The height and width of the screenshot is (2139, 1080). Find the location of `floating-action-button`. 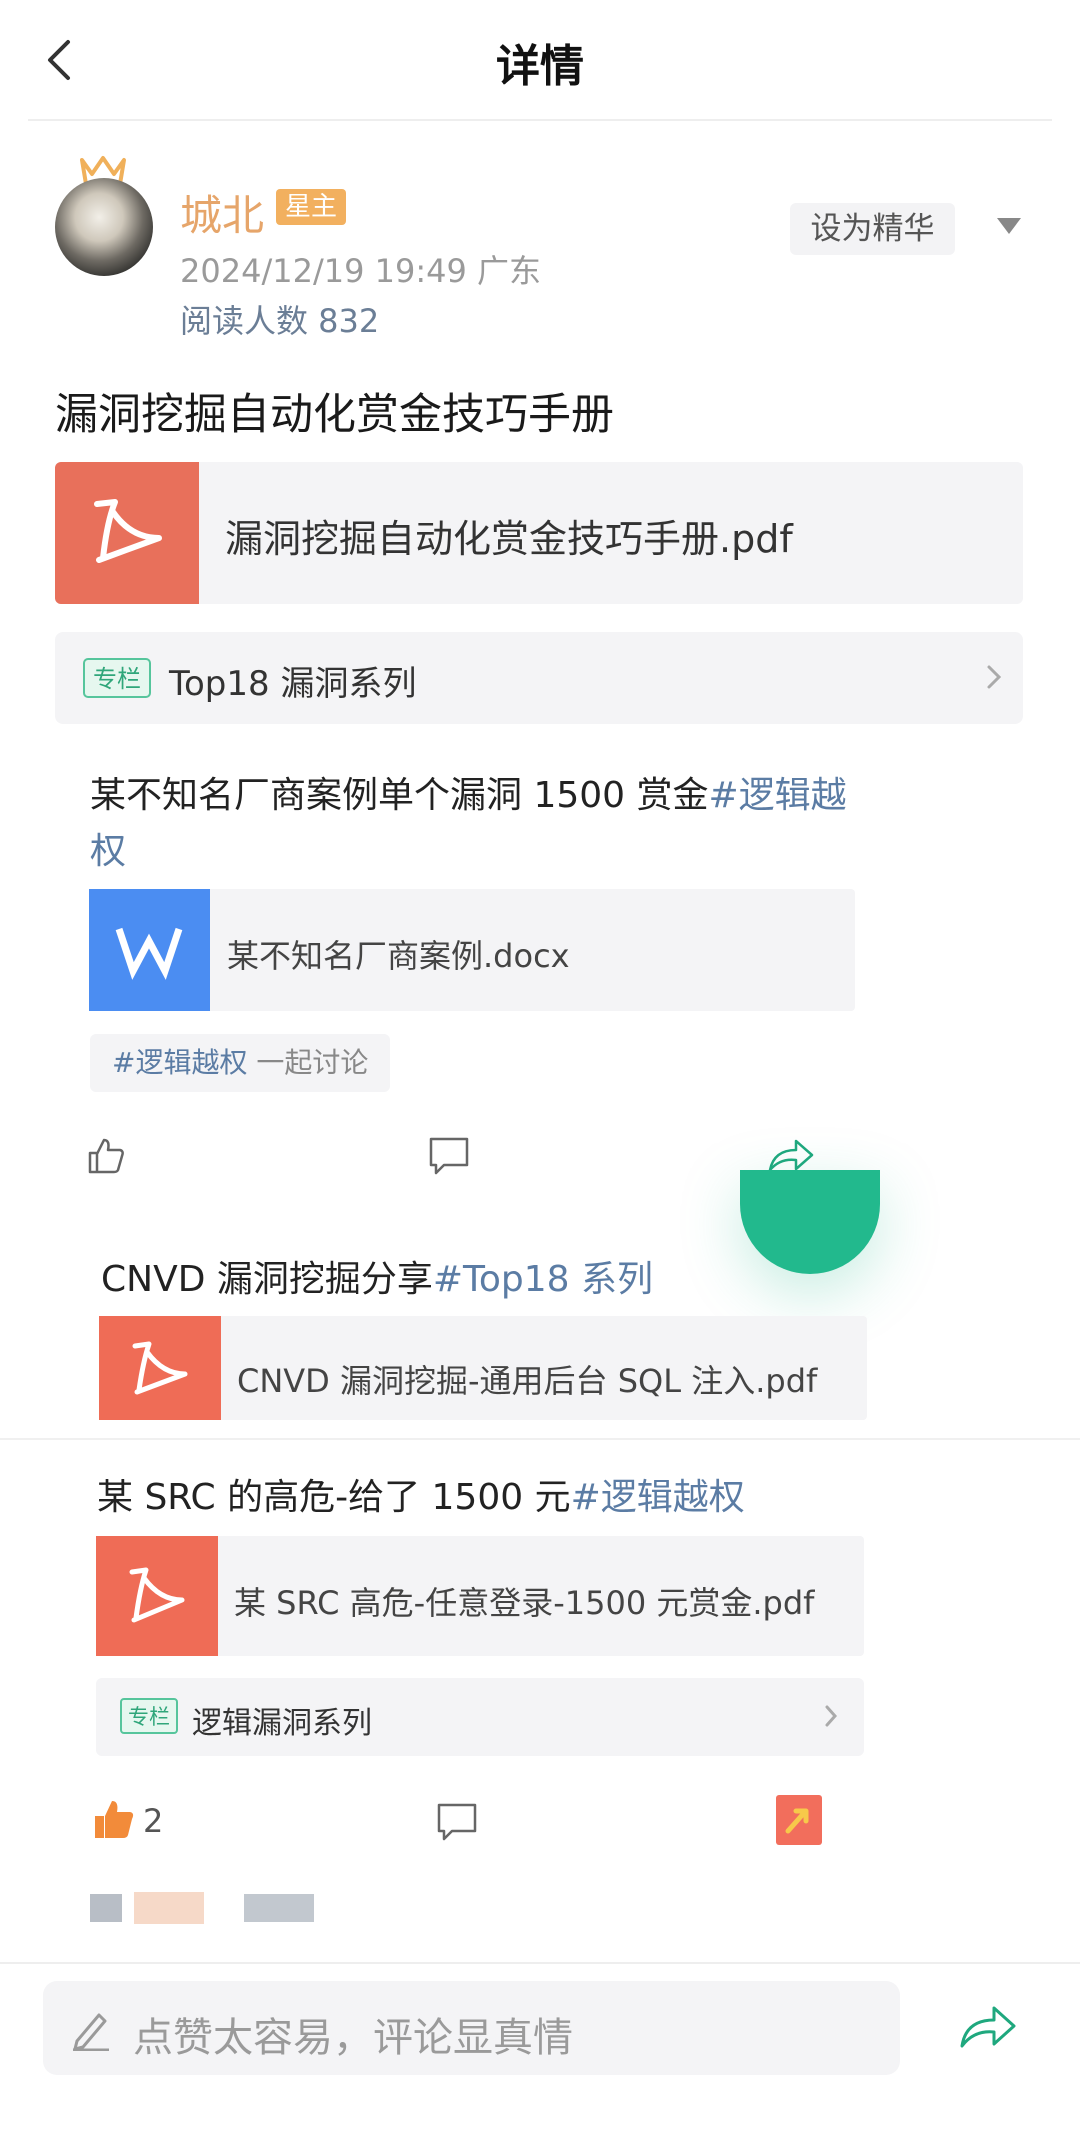

floating-action-button is located at coordinates (810, 1222).